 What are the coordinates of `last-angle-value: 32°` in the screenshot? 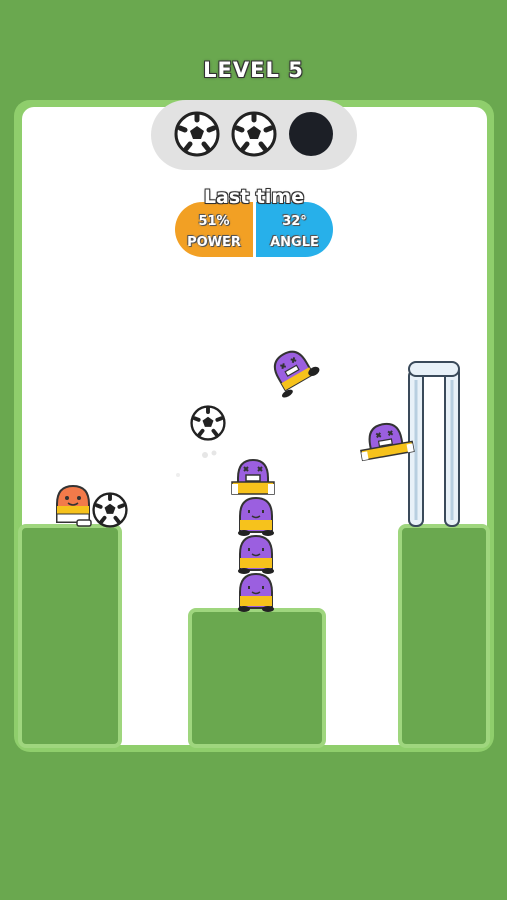 It's located at (294, 221).